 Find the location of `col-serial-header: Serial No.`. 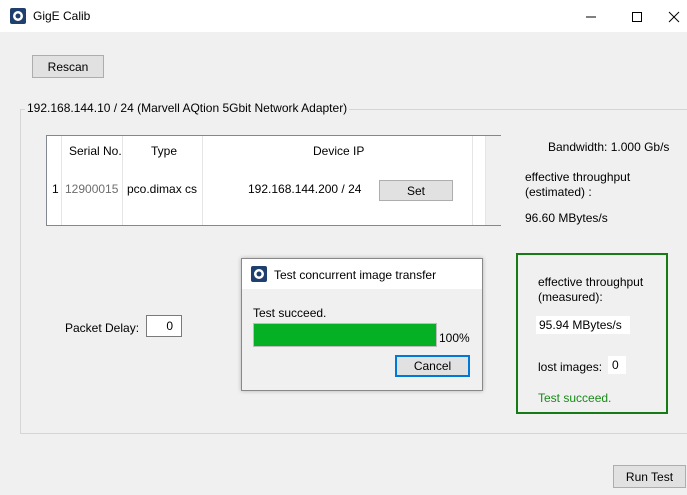

col-serial-header: Serial No. is located at coordinates (95, 151).